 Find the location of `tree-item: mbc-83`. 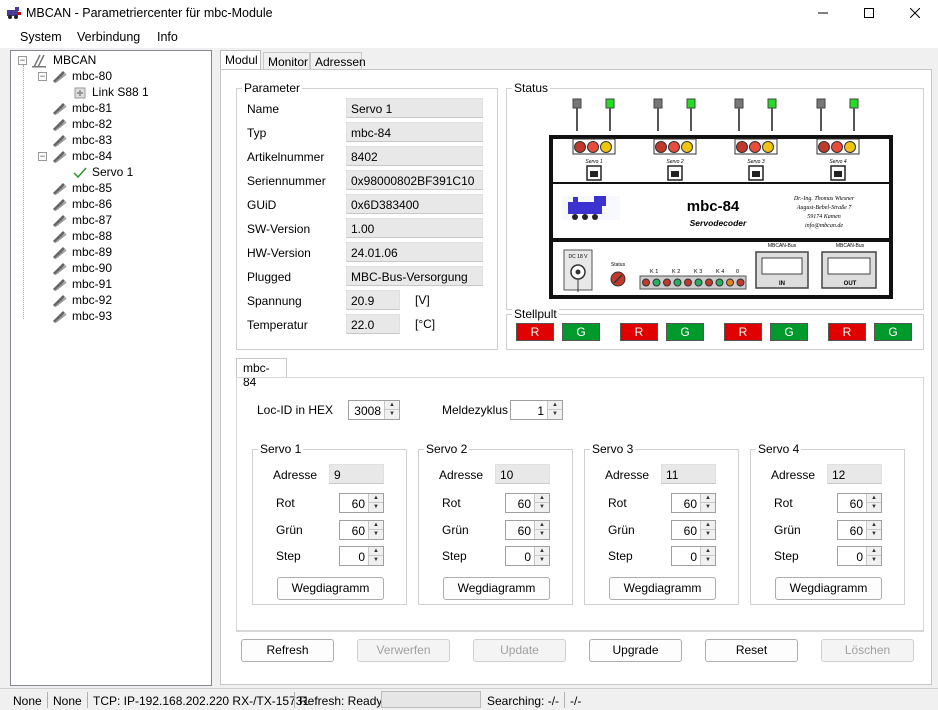

tree-item: mbc-83 is located at coordinates (92, 141).